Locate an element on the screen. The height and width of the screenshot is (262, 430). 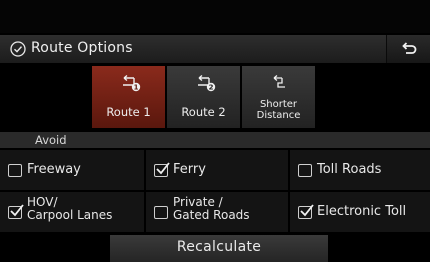
shorter-distance-label-line1: Shorter is located at coordinates (278, 104).